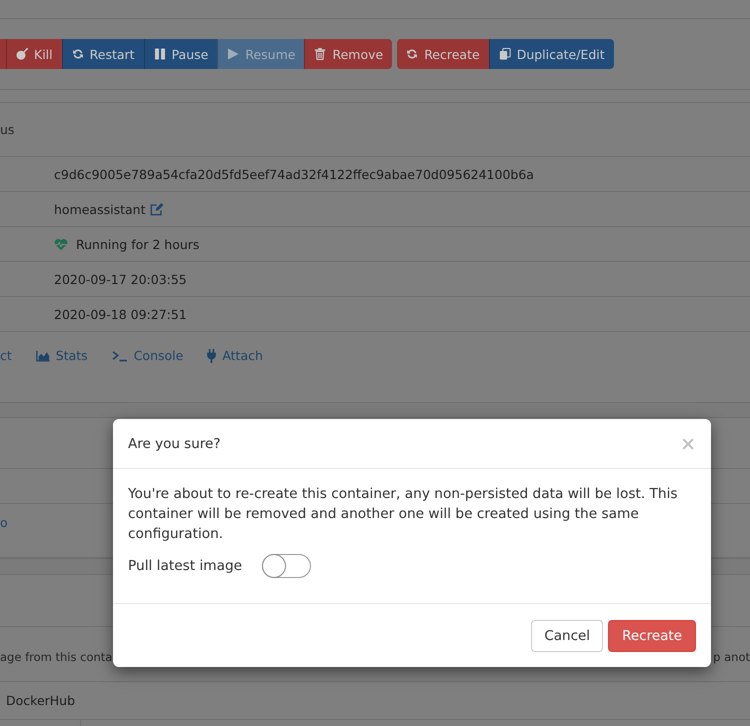  I want to click on section-header: us, so click(7, 129).